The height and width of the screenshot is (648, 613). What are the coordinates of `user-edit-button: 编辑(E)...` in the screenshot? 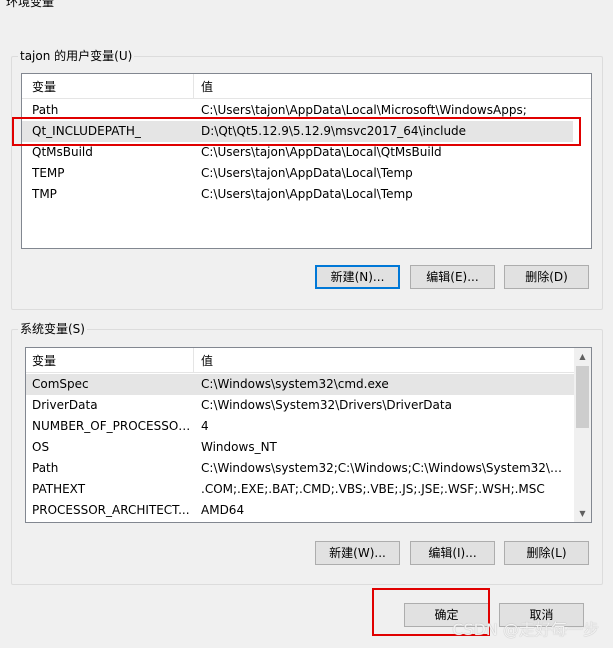 It's located at (452, 277).